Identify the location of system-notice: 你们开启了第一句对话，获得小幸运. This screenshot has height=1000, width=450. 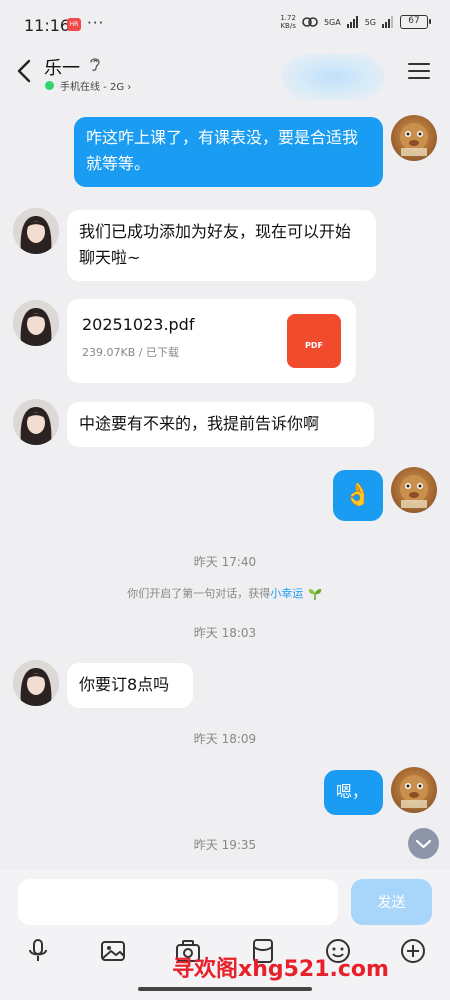
(225, 593).